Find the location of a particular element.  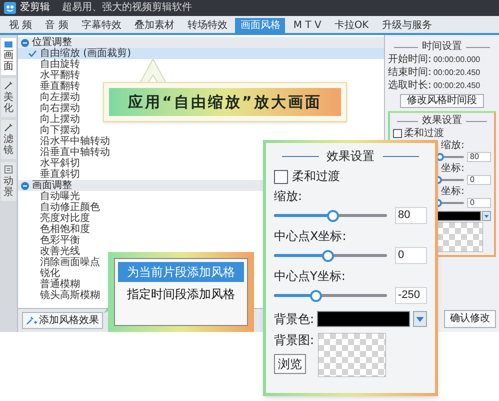

add-style-button: 添加风格效果 is located at coordinates (62, 320).